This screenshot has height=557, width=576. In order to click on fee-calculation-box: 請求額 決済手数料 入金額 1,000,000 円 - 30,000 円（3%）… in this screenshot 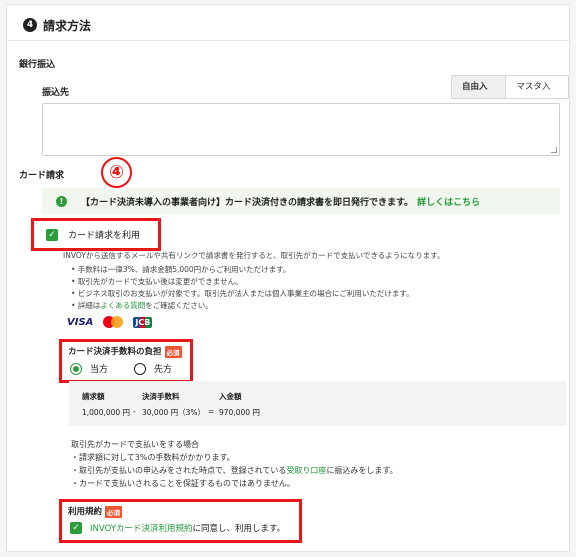, I will do `click(317, 403)`.